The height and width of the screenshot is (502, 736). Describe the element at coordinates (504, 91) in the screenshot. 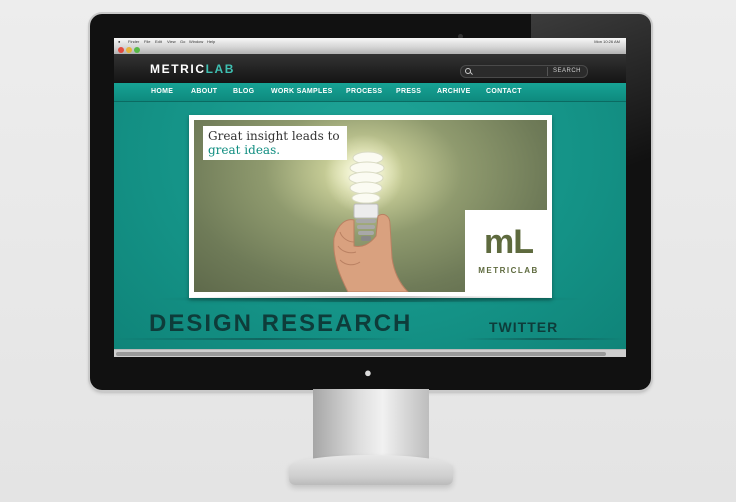

I see `nav-contact: CONTACT` at that location.